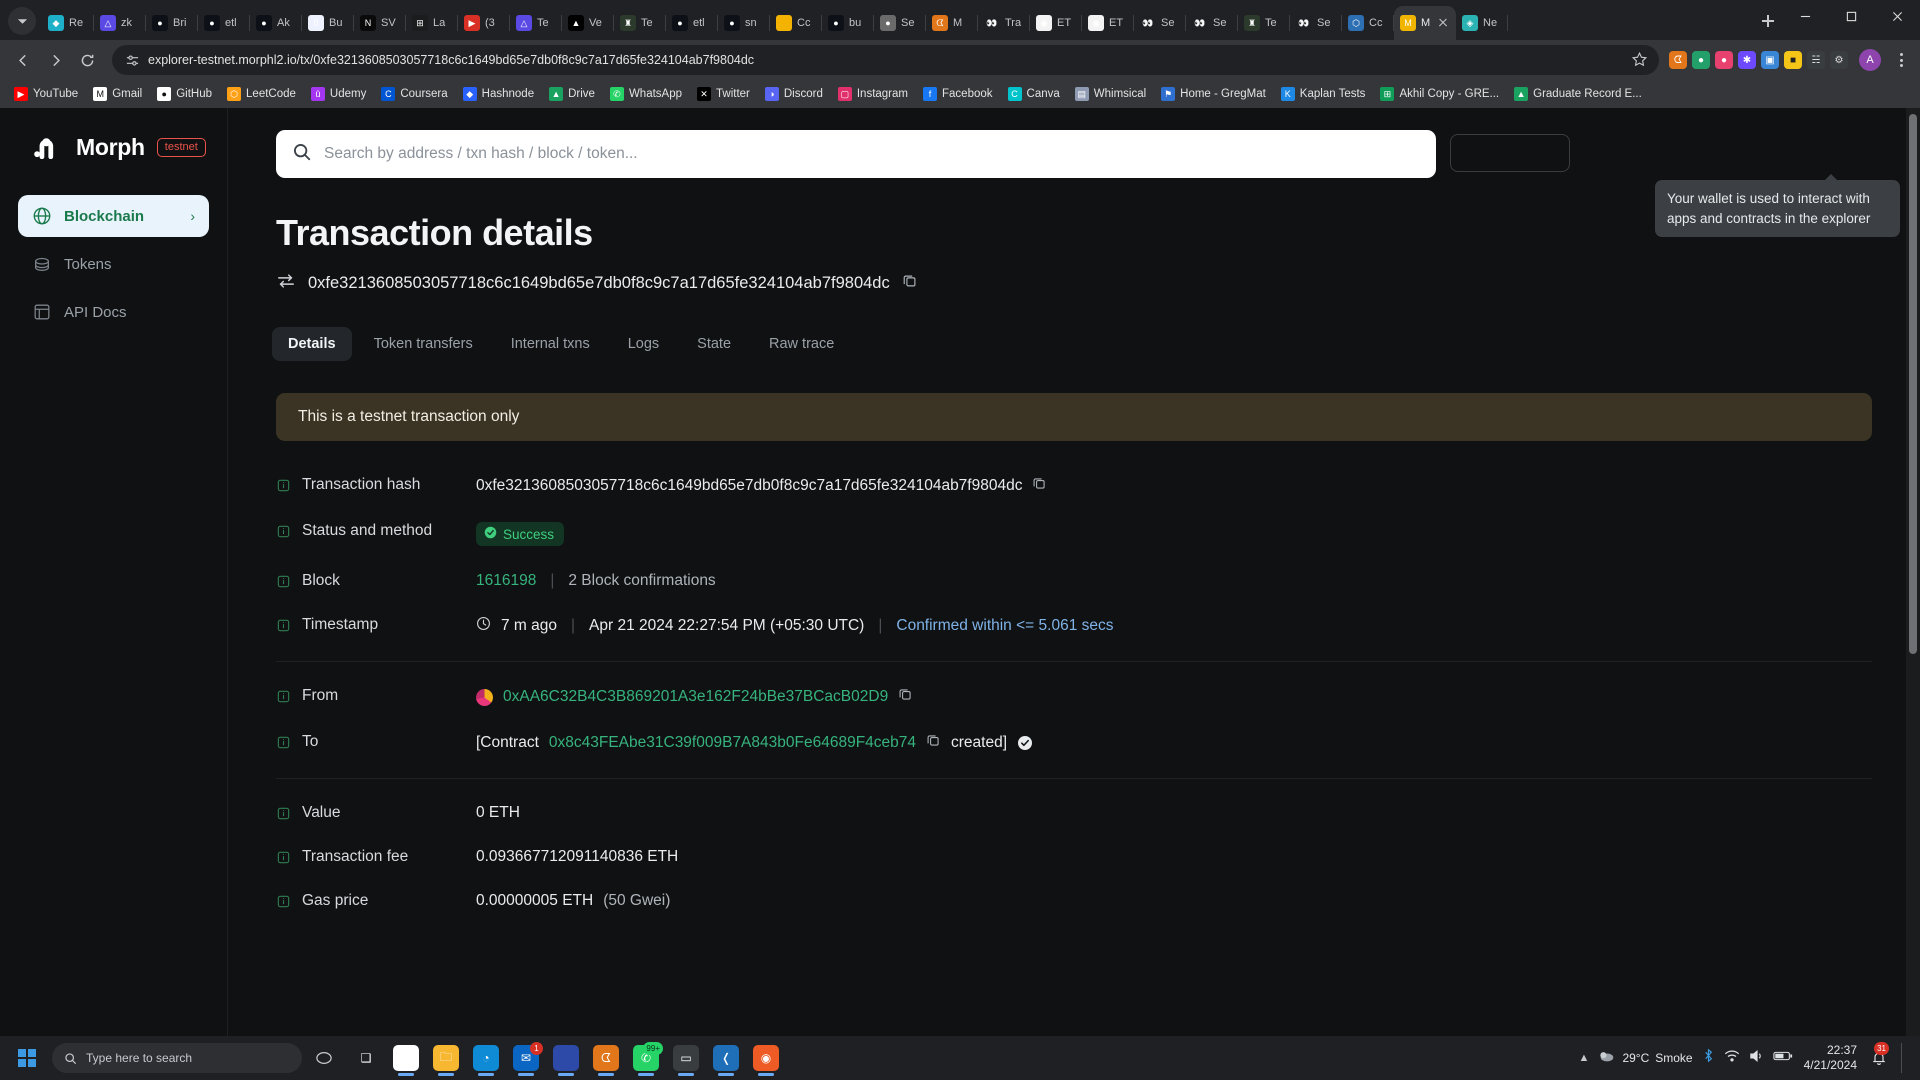  I want to click on bookmark-item-9: ✕ Twitter, so click(723, 94).